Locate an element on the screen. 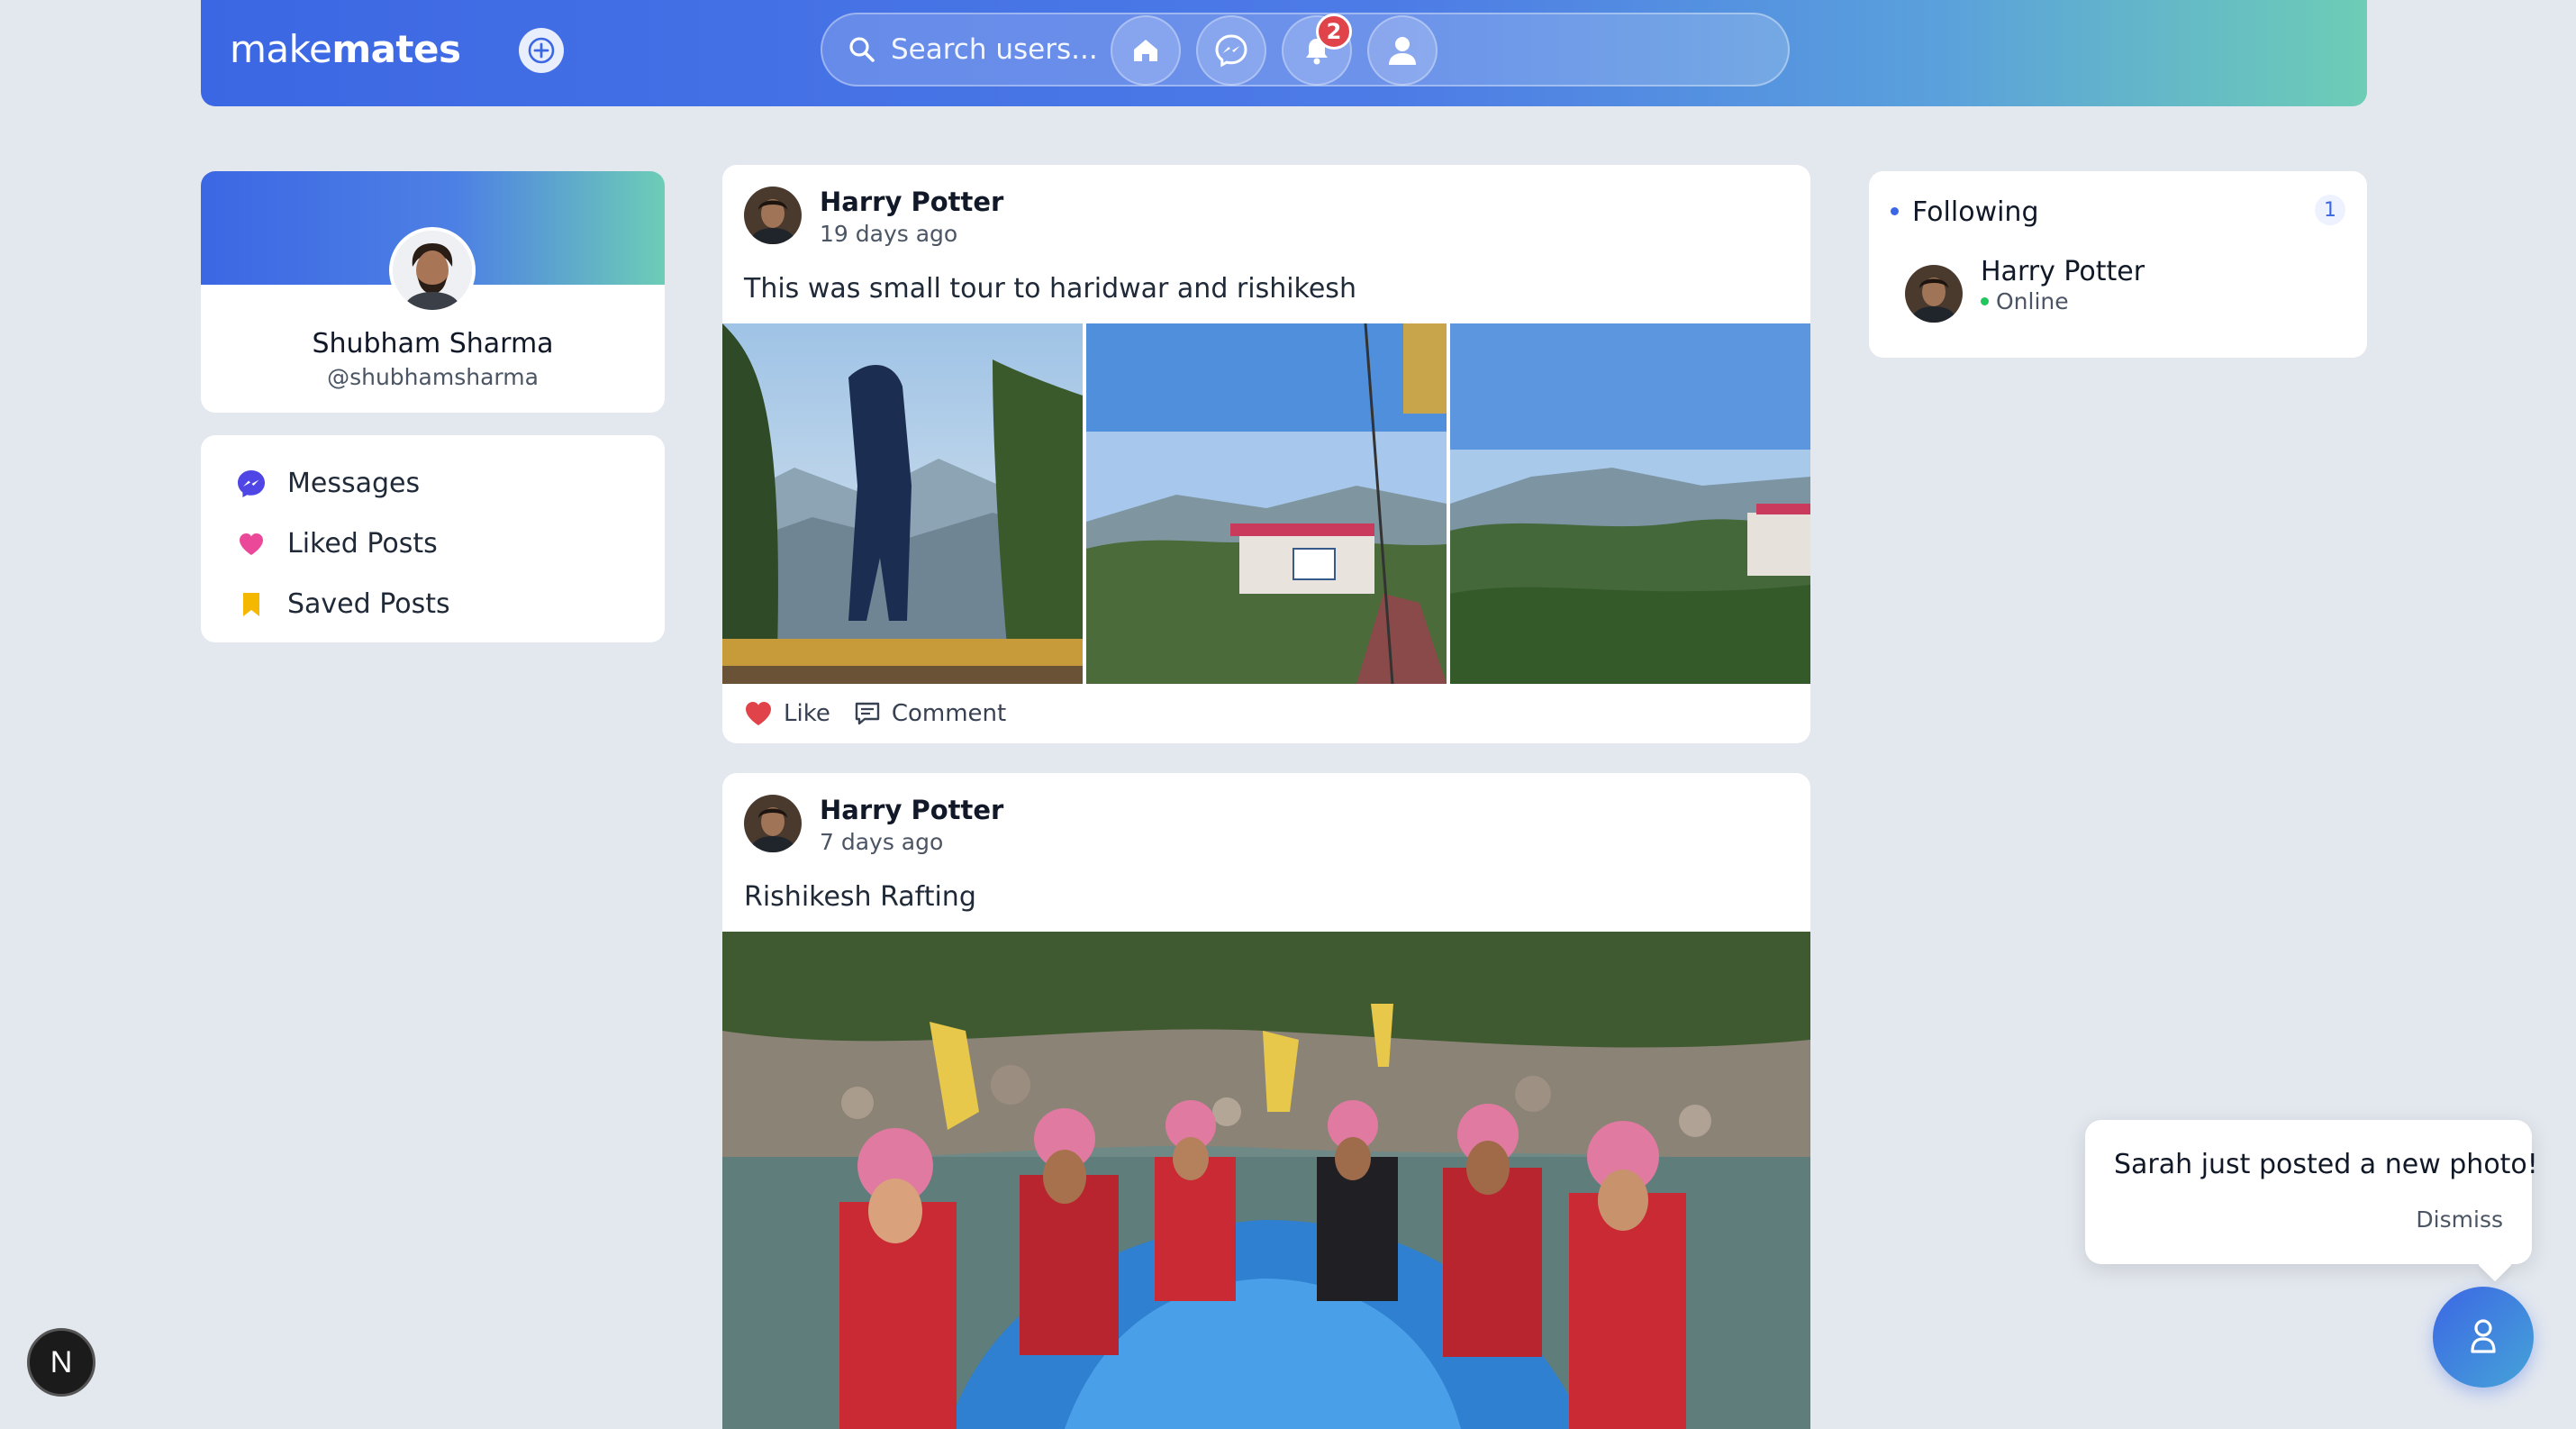  accent-dot is located at coordinates (1895, 211).